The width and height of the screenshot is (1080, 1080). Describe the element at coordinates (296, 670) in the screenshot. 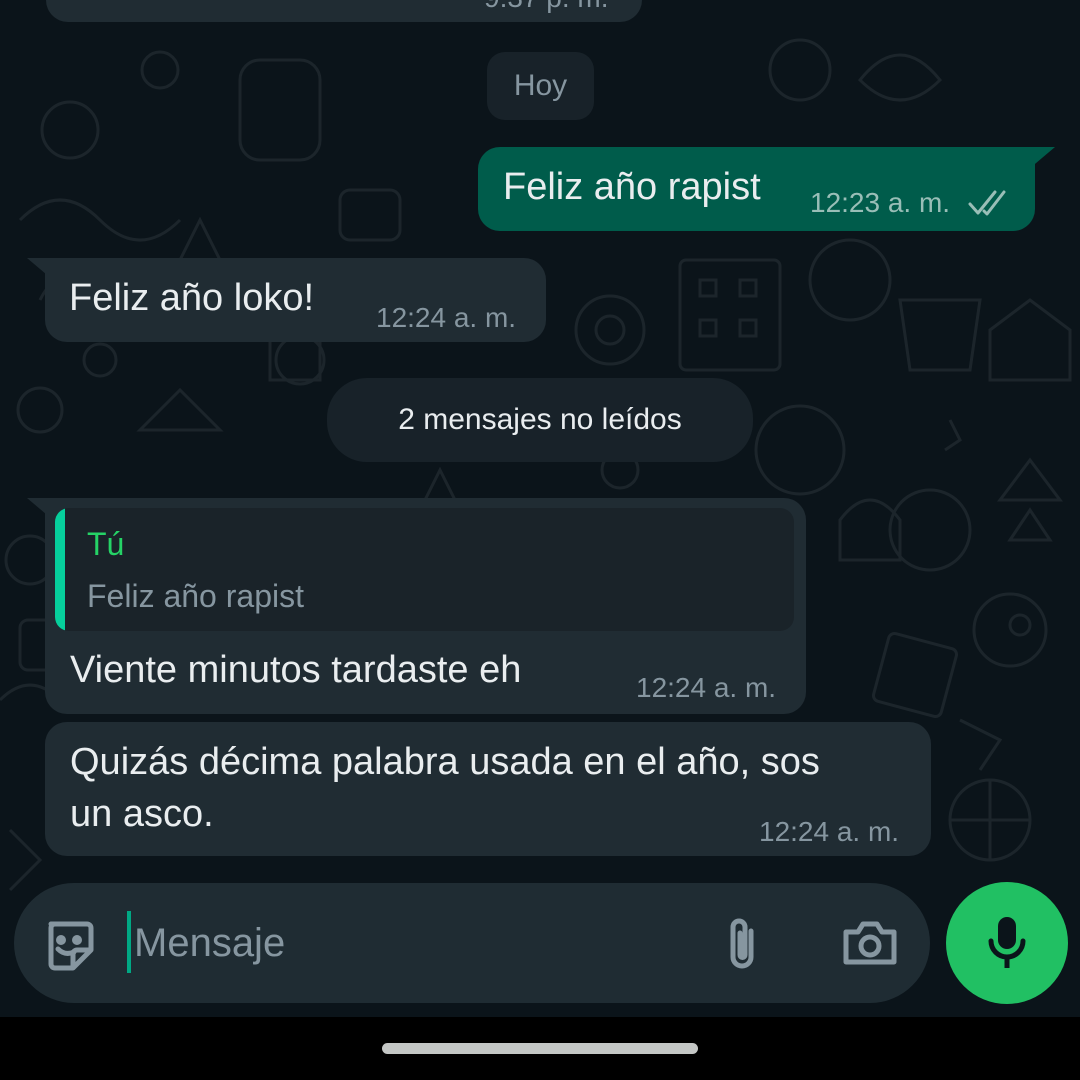

I see `message-text: Viente minutos tardaste eh` at that location.